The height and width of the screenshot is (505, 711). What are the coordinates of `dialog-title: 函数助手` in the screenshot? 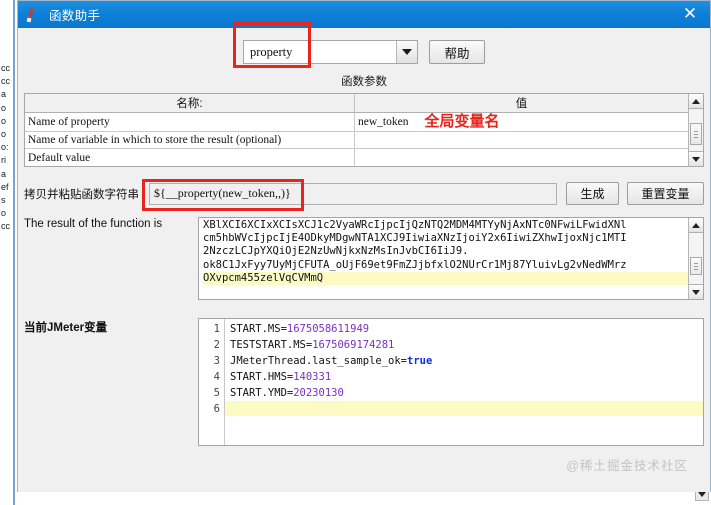 It's located at (75, 16).